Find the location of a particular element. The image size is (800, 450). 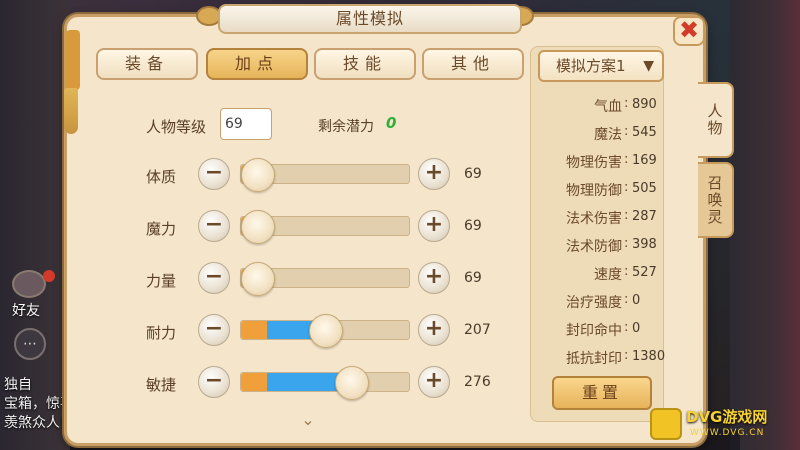

site-logo: DVG游戏网 WWW.DVG.CN is located at coordinates (723, 425).